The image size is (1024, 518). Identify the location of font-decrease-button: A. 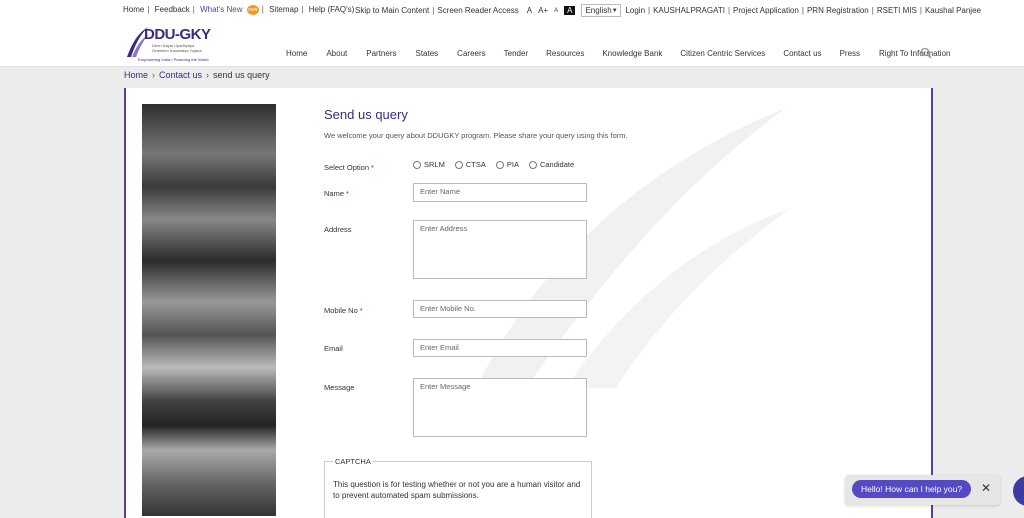
(556, 11).